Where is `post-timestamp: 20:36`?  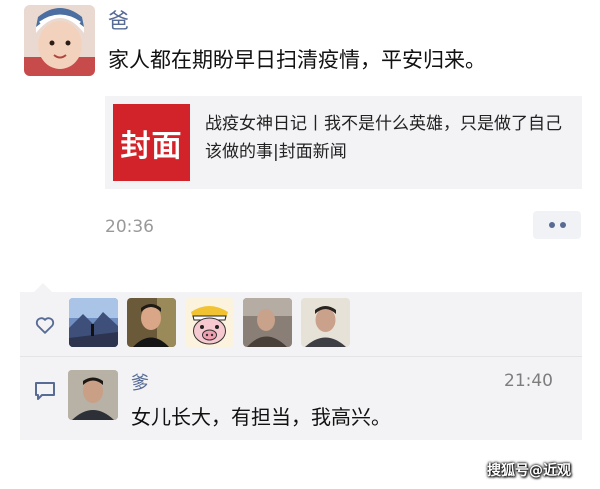 post-timestamp: 20:36 is located at coordinates (129, 227).